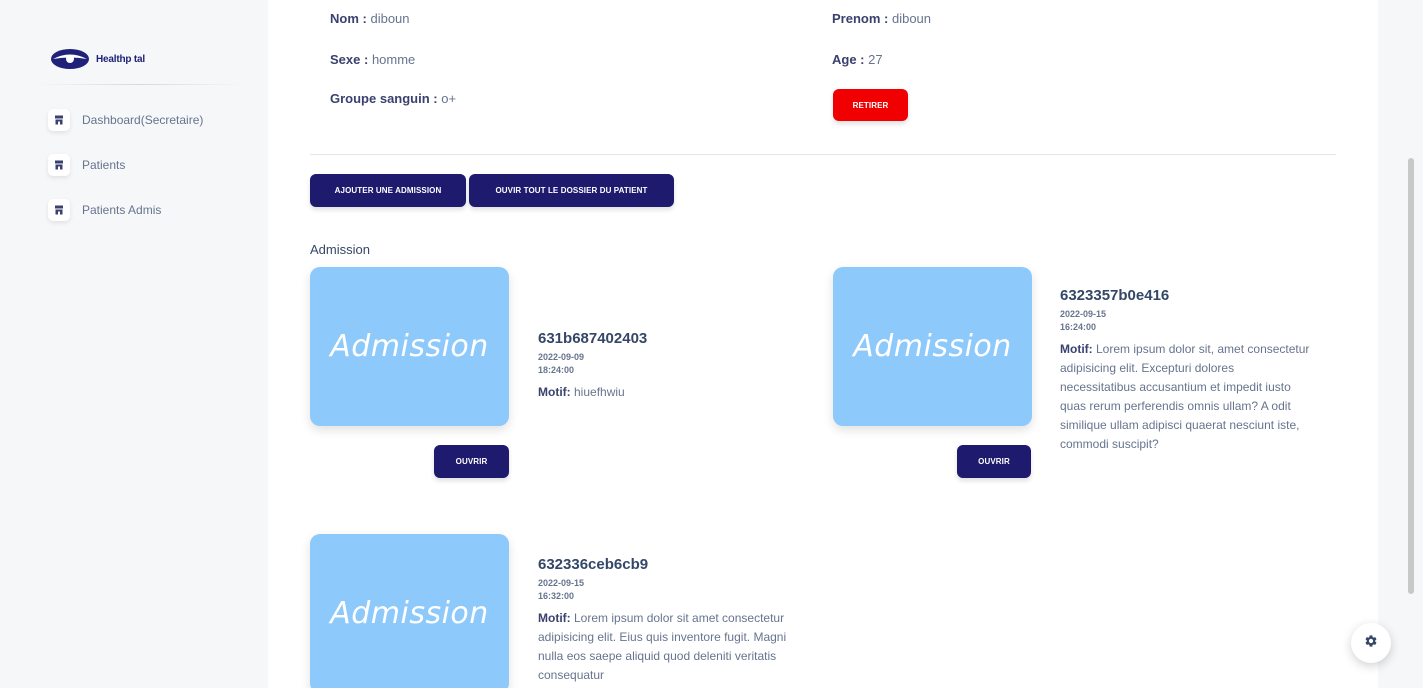 This screenshot has width=1423, height=688. I want to click on admission-id: 631b687402403, so click(593, 338).